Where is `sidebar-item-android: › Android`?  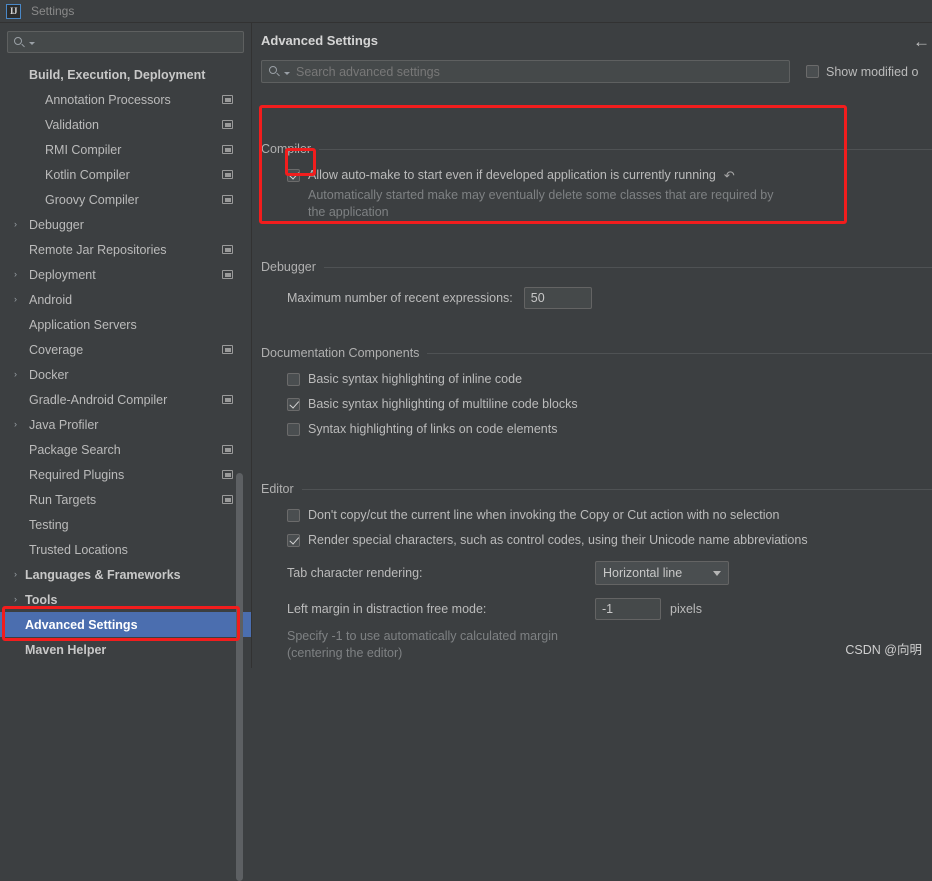
sidebar-item-android: › Android is located at coordinates (125, 299).